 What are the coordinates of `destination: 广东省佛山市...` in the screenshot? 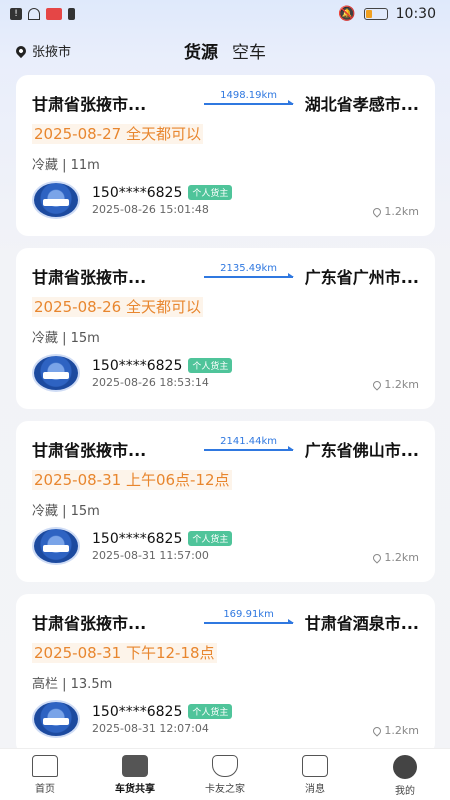 It's located at (361, 450).